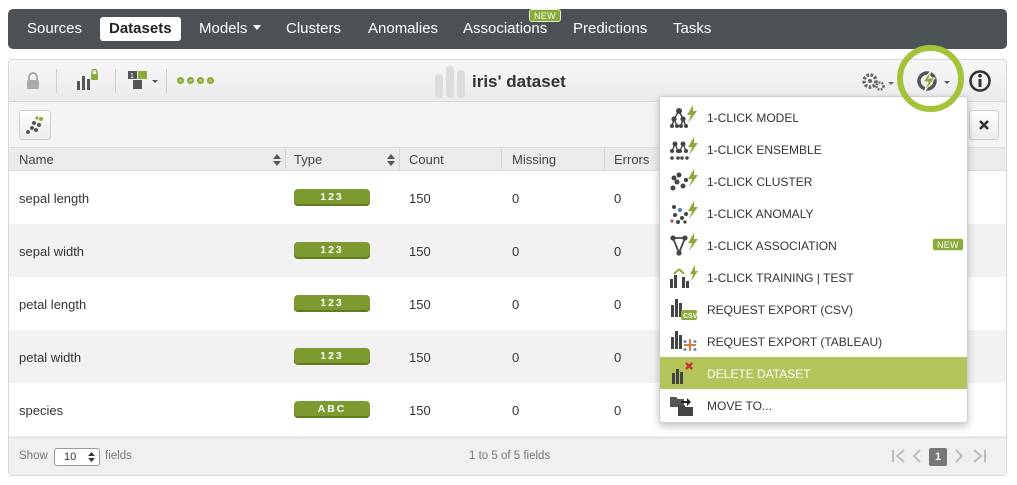  What do you see at coordinates (959, 456) in the screenshot?
I see `next-page-icon` at bounding box center [959, 456].